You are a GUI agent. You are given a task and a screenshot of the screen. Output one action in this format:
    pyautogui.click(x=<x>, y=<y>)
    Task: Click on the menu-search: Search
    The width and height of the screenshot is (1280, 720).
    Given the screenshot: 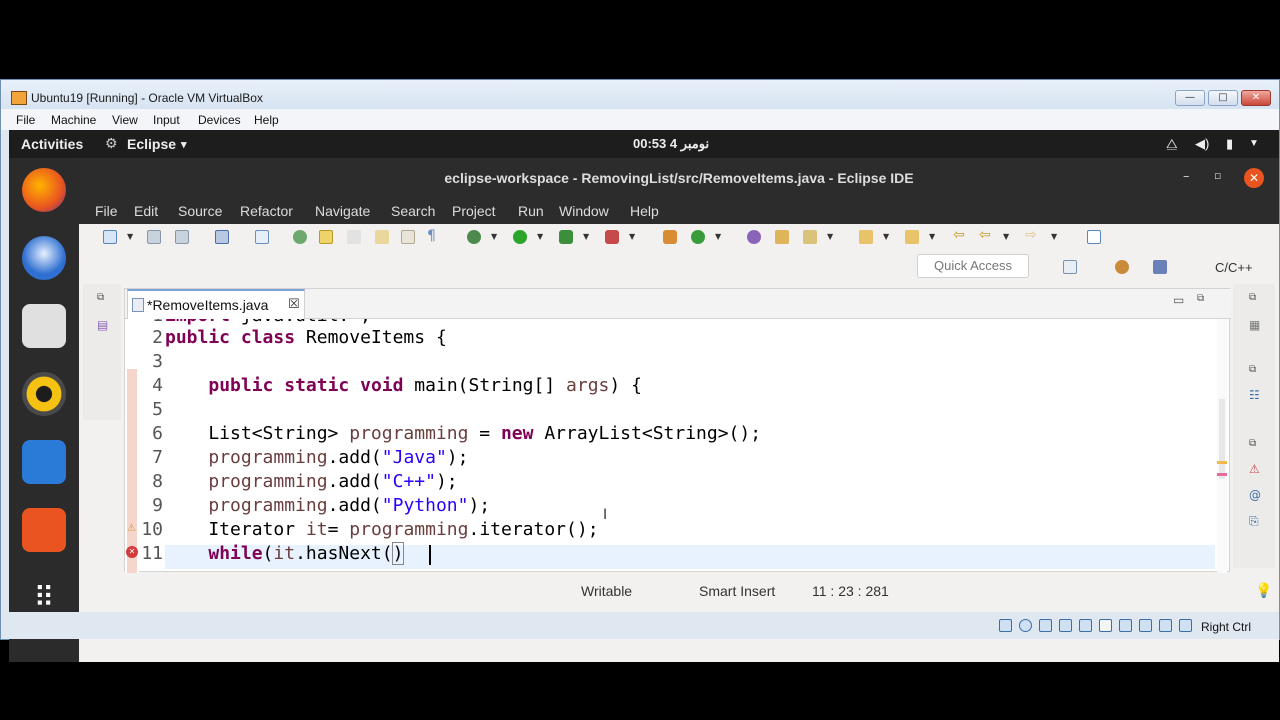 What is the action you would take?
    pyautogui.click(x=413, y=211)
    